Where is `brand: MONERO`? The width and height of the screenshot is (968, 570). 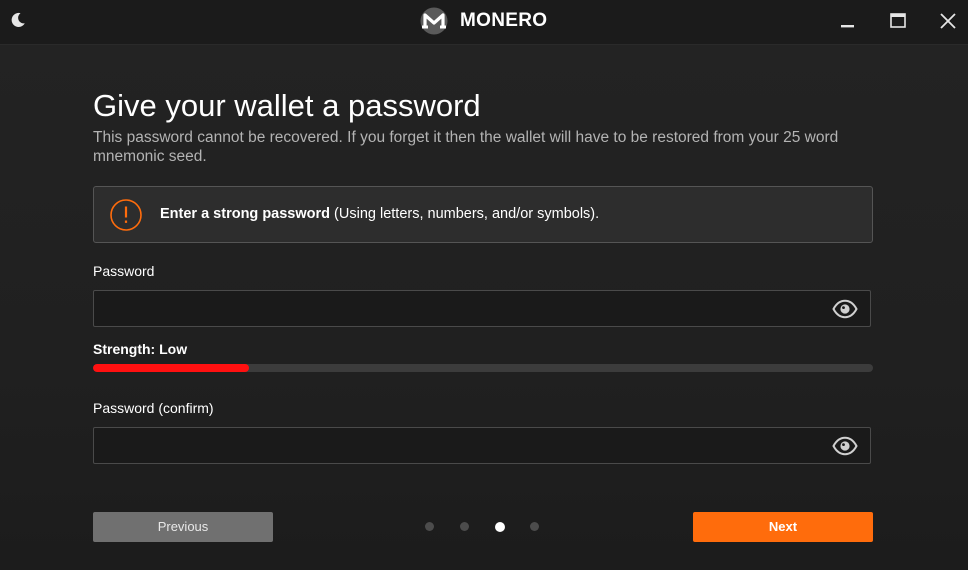
brand: MONERO is located at coordinates (483, 21).